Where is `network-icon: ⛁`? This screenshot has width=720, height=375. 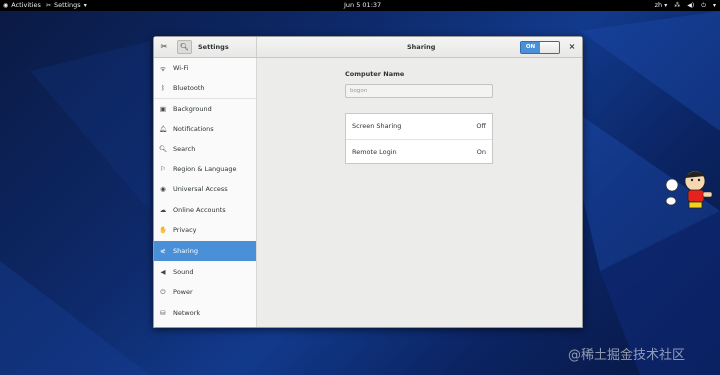
network-icon: ⛁ is located at coordinates (163, 313).